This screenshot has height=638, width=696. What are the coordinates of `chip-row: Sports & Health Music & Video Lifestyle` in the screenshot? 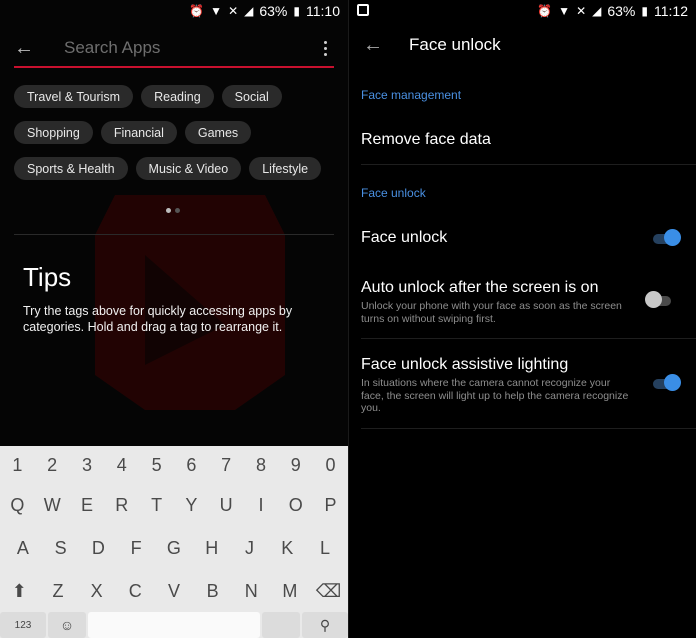 It's located at (176, 168).